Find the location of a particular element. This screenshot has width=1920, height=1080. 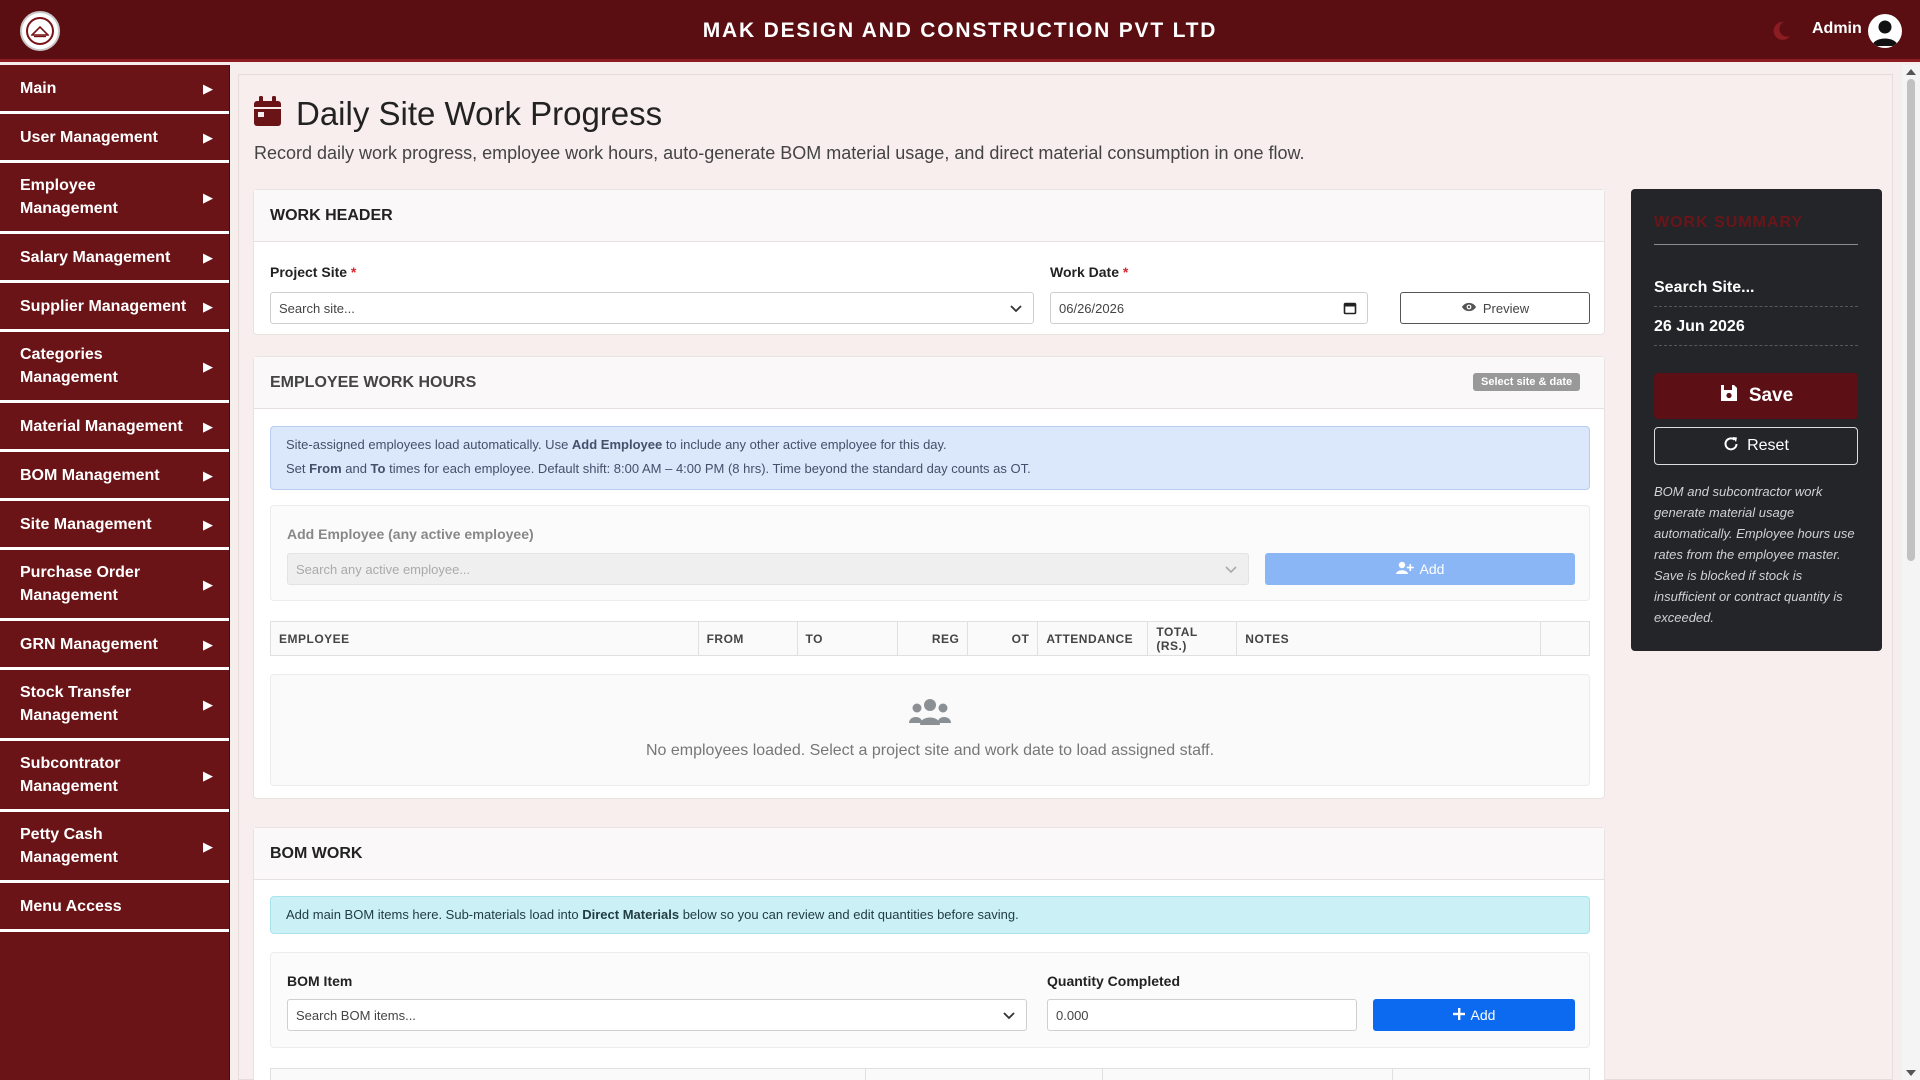

scroll-down-arrow-icon is located at coordinates (1911, 1073).